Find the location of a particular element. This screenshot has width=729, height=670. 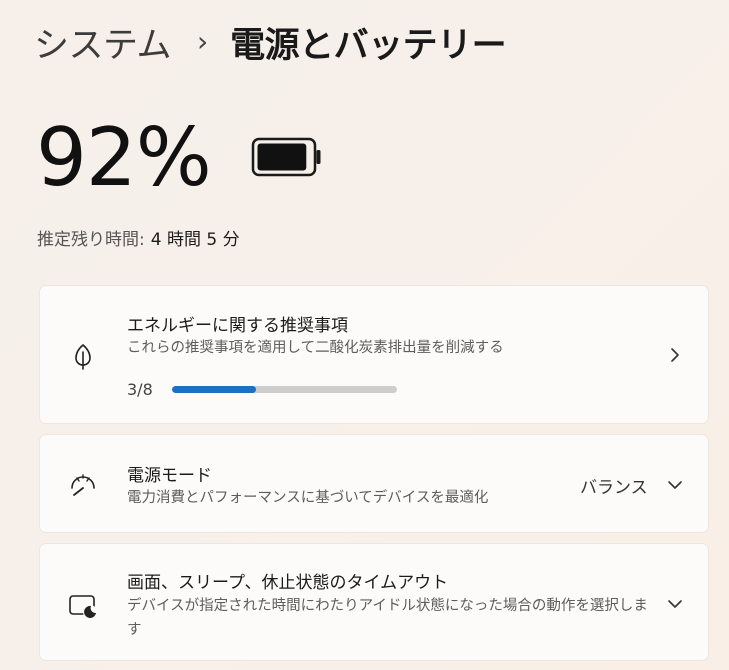

breadcrumb-parent-system: システム is located at coordinates (102, 42).